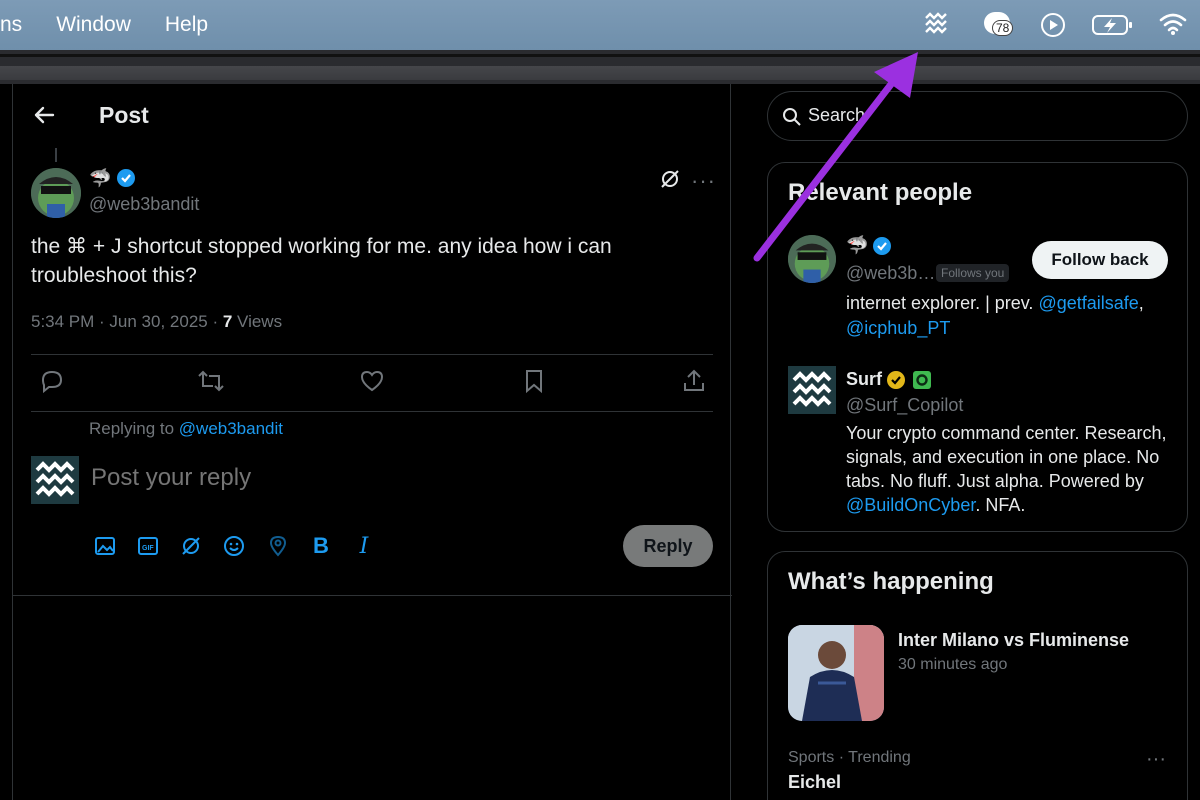 The image size is (1200, 800). Describe the element at coordinates (124, 115) in the screenshot. I see `page-title: Post` at that location.